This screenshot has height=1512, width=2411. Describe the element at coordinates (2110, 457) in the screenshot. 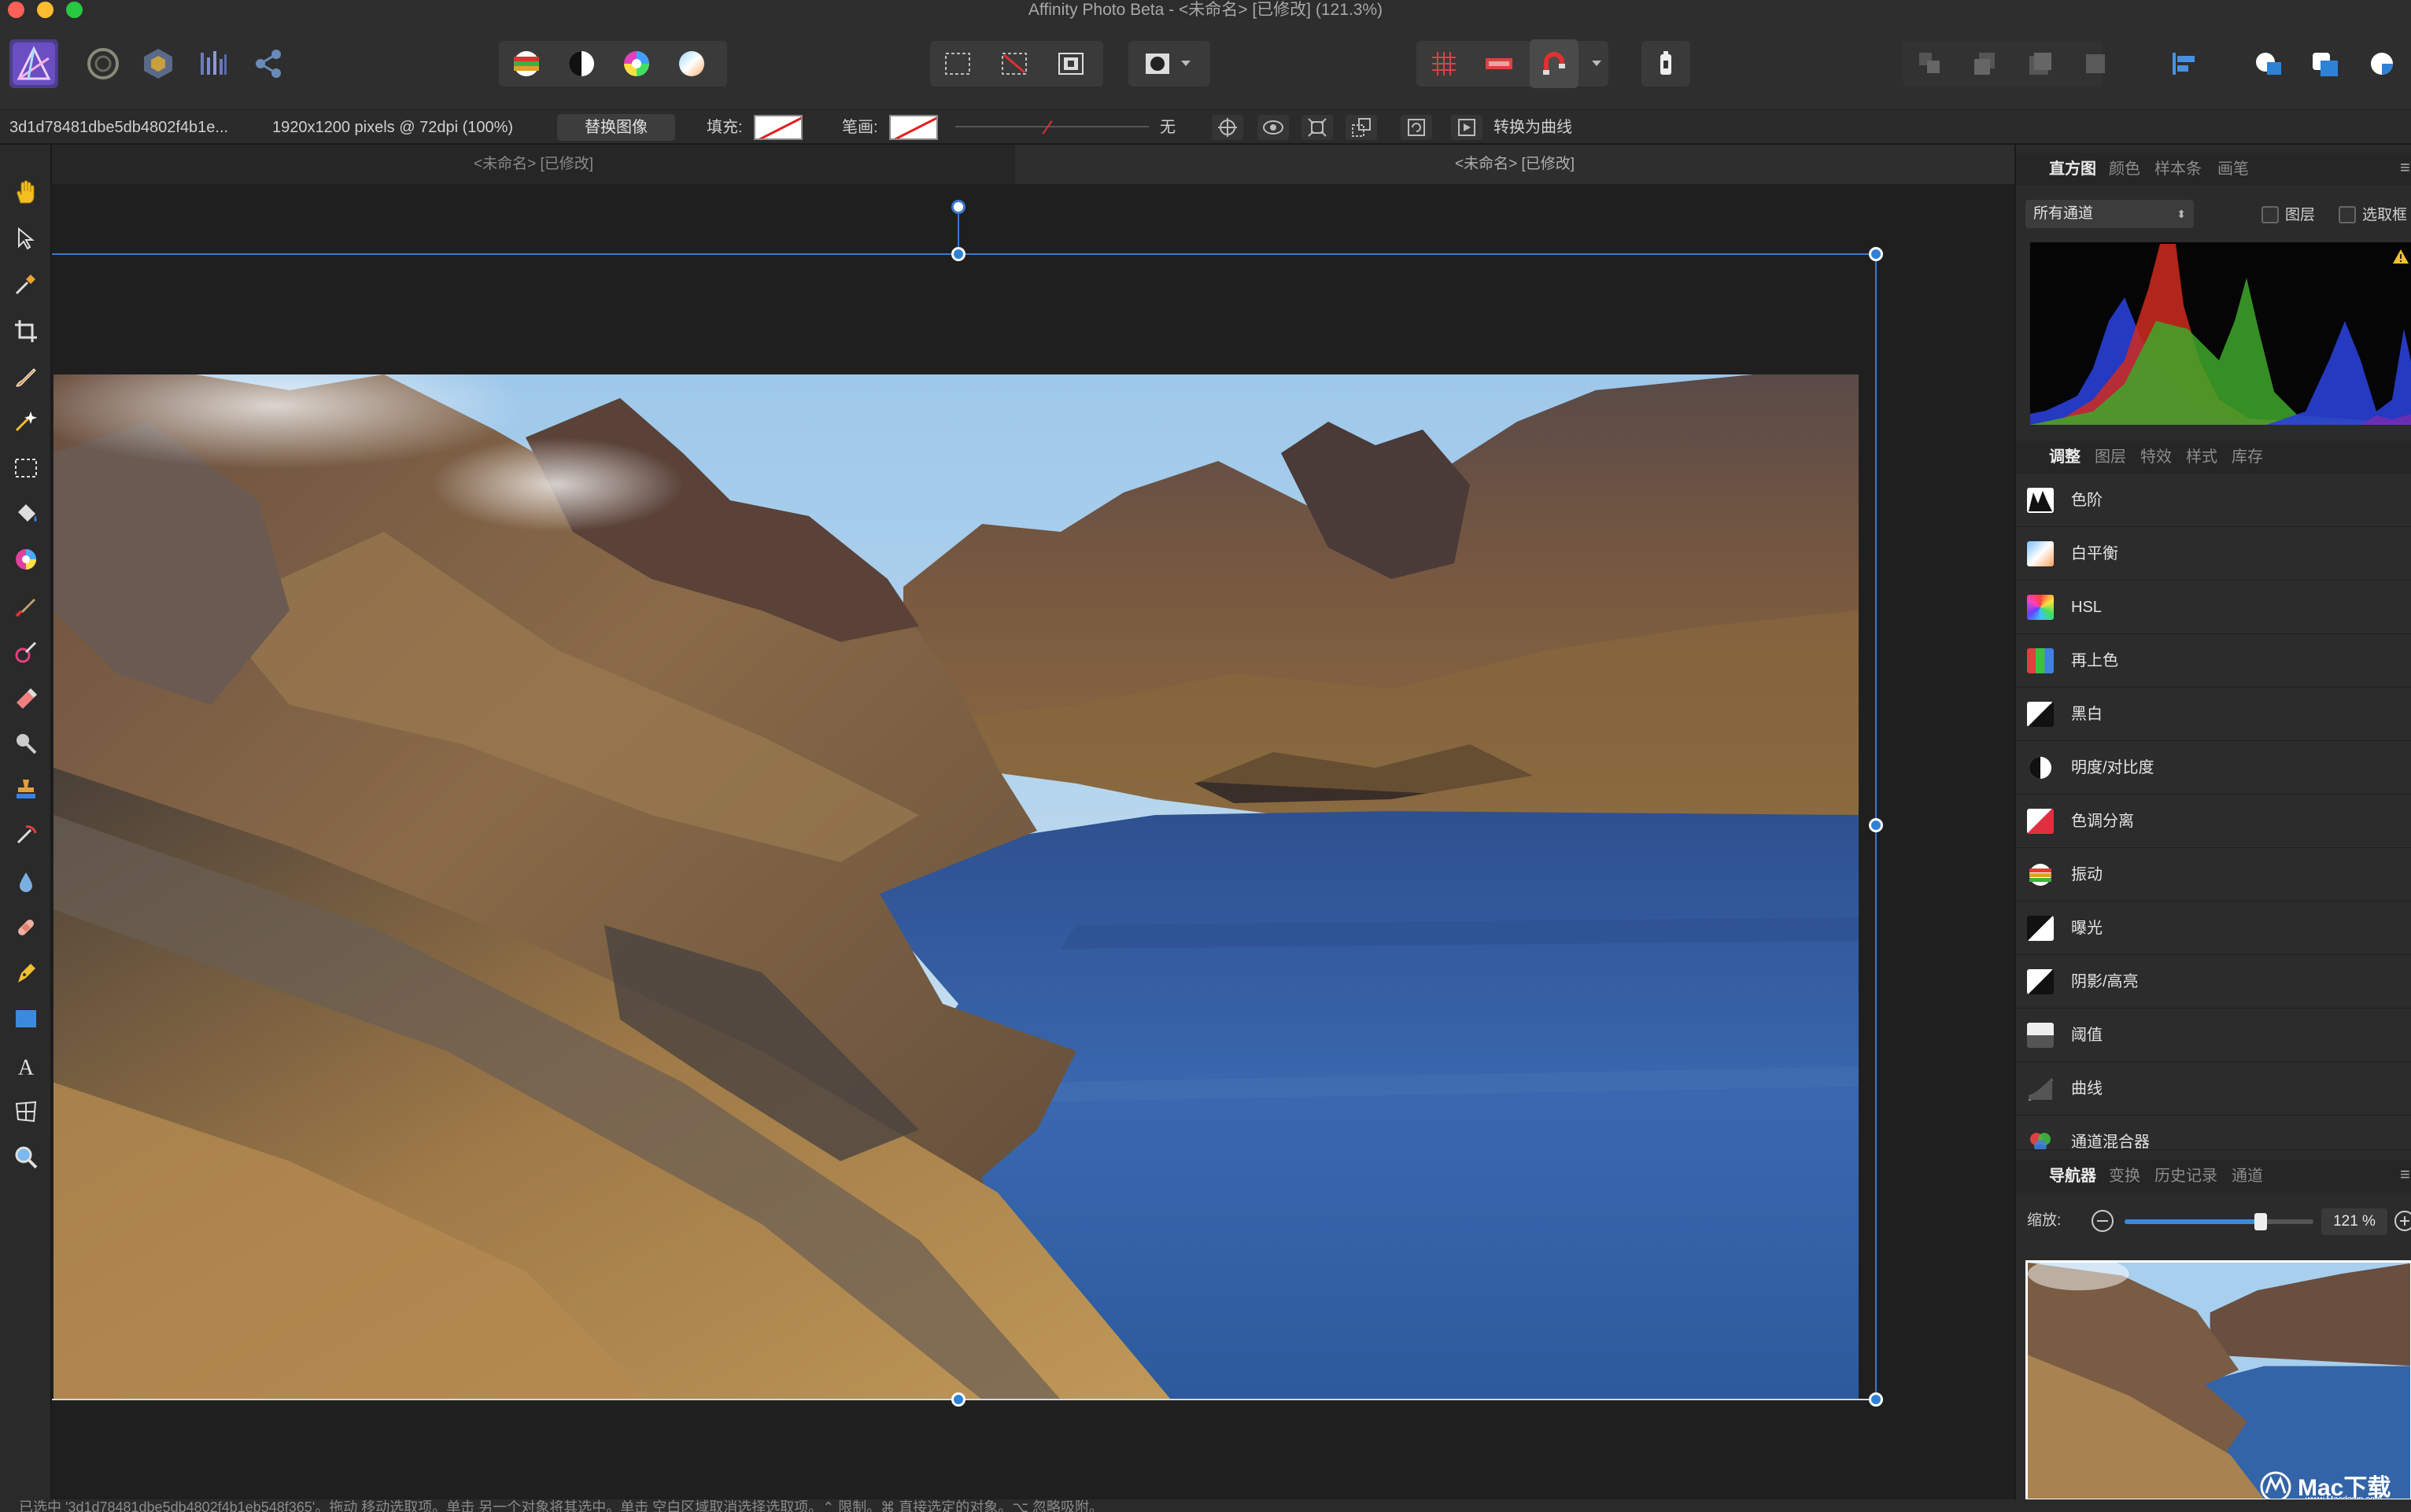

I see `tab-layers: 图层` at that location.